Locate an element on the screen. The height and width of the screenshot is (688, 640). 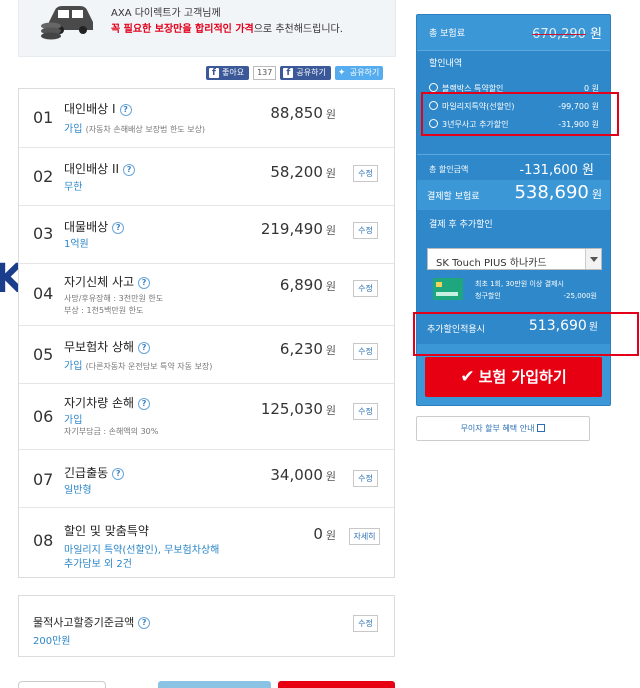
coverage-price: 58,200 원 is located at coordinates (303, 172).